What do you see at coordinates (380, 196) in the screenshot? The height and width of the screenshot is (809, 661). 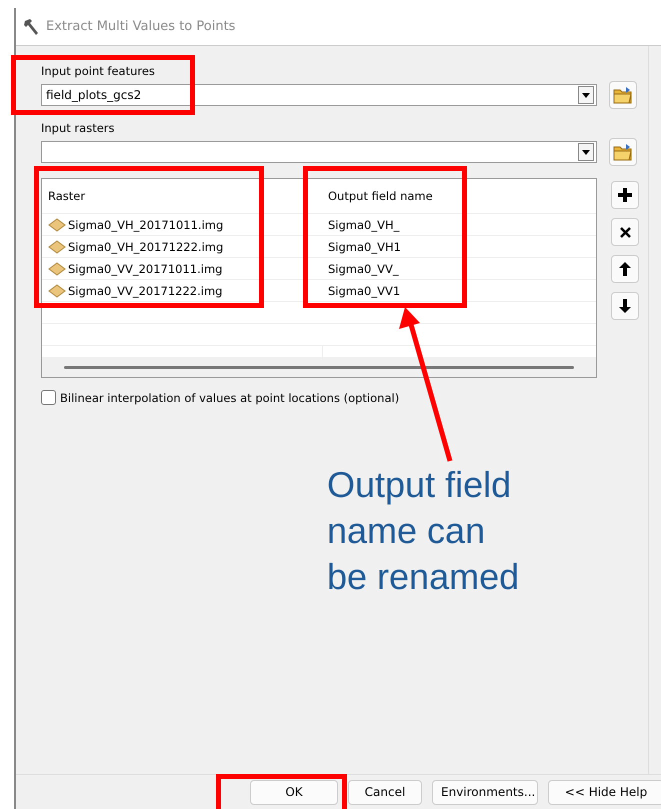 I see `column-header: Output field name` at bounding box center [380, 196].